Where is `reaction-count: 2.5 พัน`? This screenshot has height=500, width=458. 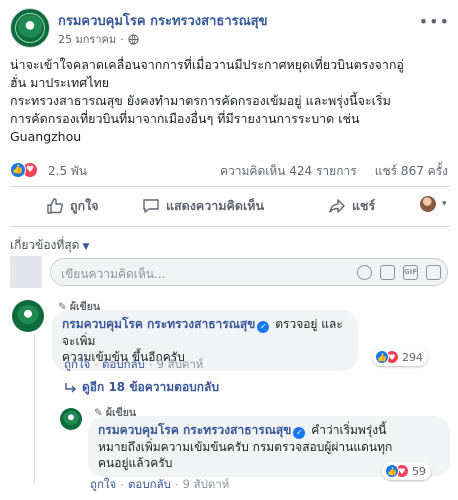
reaction-count: 2.5 พัน is located at coordinates (67, 171).